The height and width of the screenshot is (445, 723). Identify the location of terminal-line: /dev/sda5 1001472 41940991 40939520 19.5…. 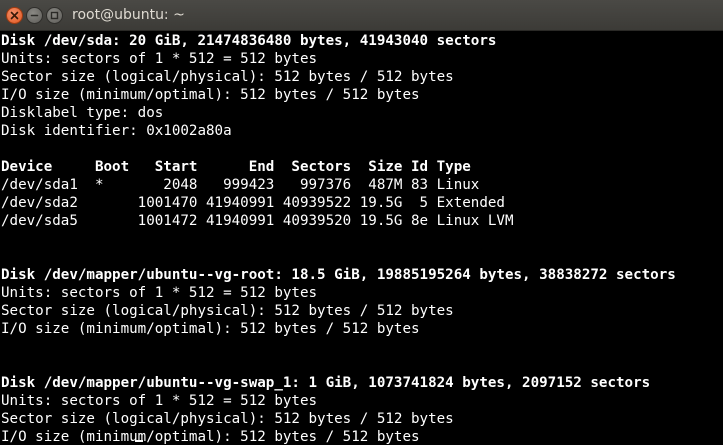
(257, 221).